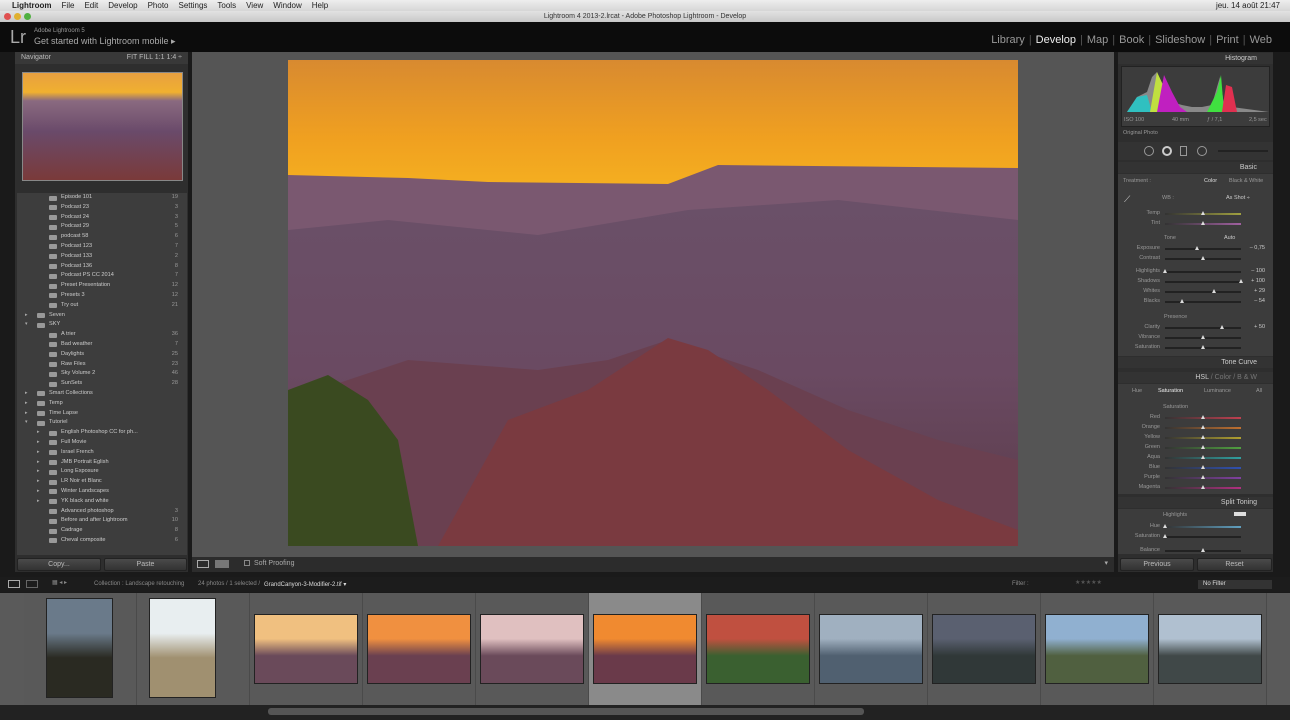 The image size is (1290, 720). I want to click on collection-item: Advanced photoshop 3, so click(102, 512).